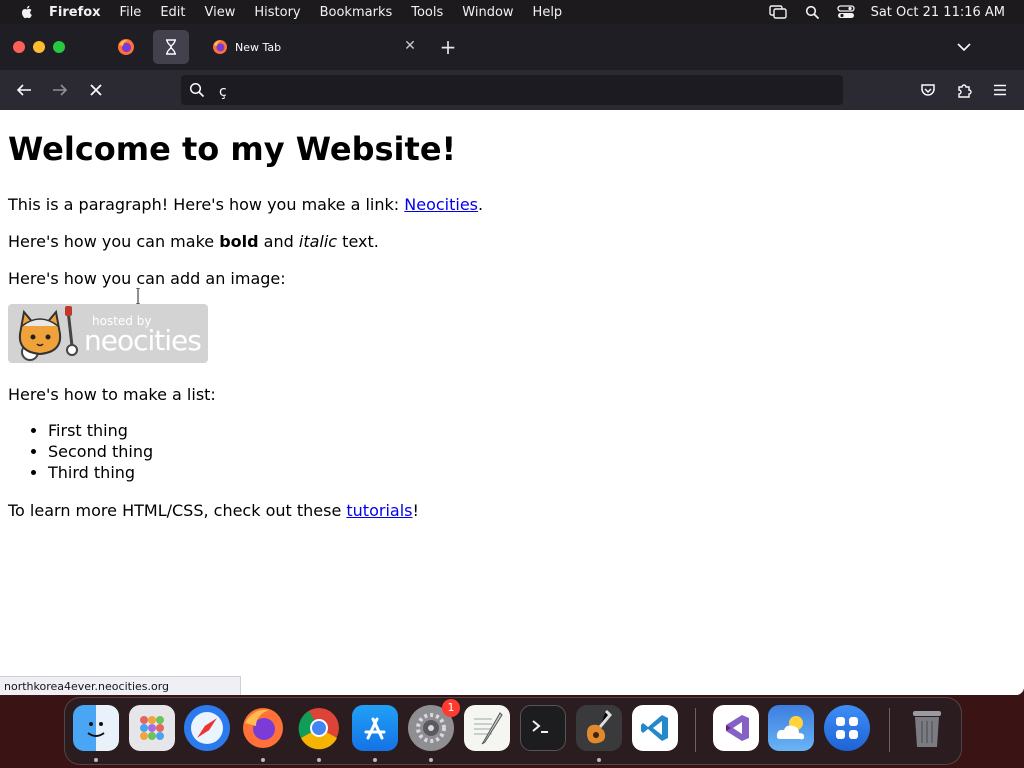 This screenshot has height=768, width=1024. What do you see at coordinates (812, 12) in the screenshot?
I see `spotlight-search-icon` at bounding box center [812, 12].